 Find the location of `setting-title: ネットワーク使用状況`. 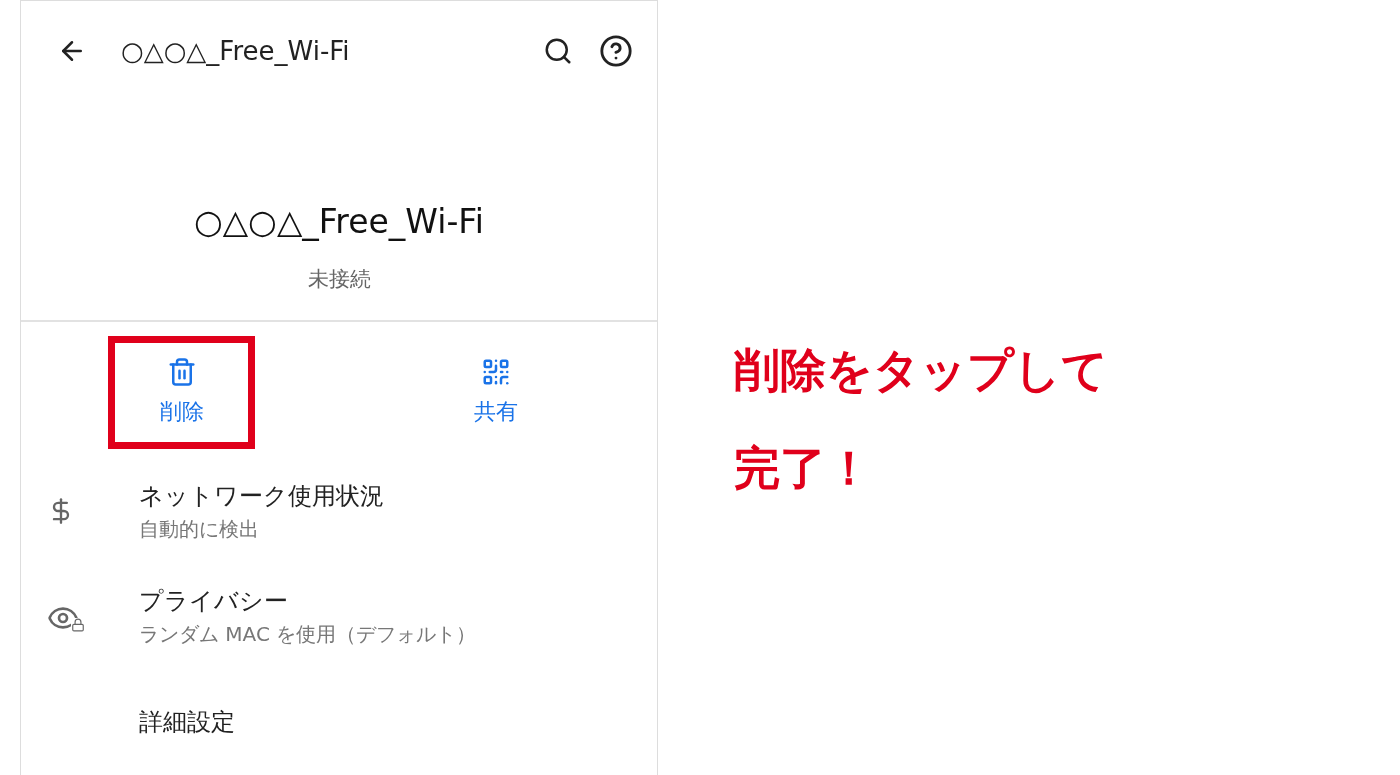

setting-title: ネットワーク使用状況 is located at coordinates (261, 495).